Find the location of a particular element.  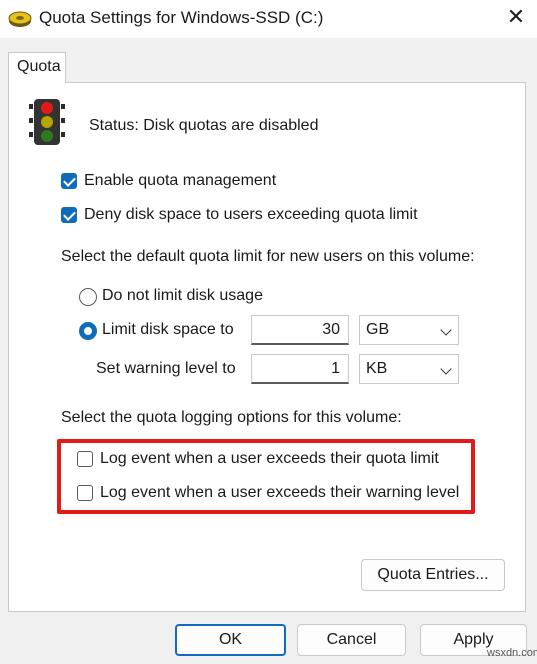

status-text: Status: Disk quotas are disabled is located at coordinates (204, 125).